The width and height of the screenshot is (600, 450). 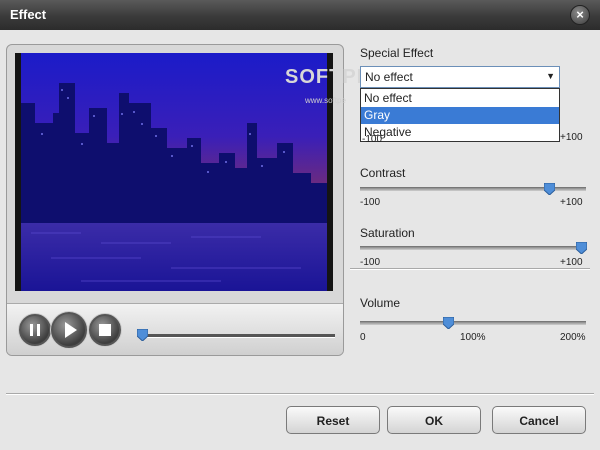 I want to click on special-effect-dropdown: No effect Gray Negative, so click(x=460, y=115).